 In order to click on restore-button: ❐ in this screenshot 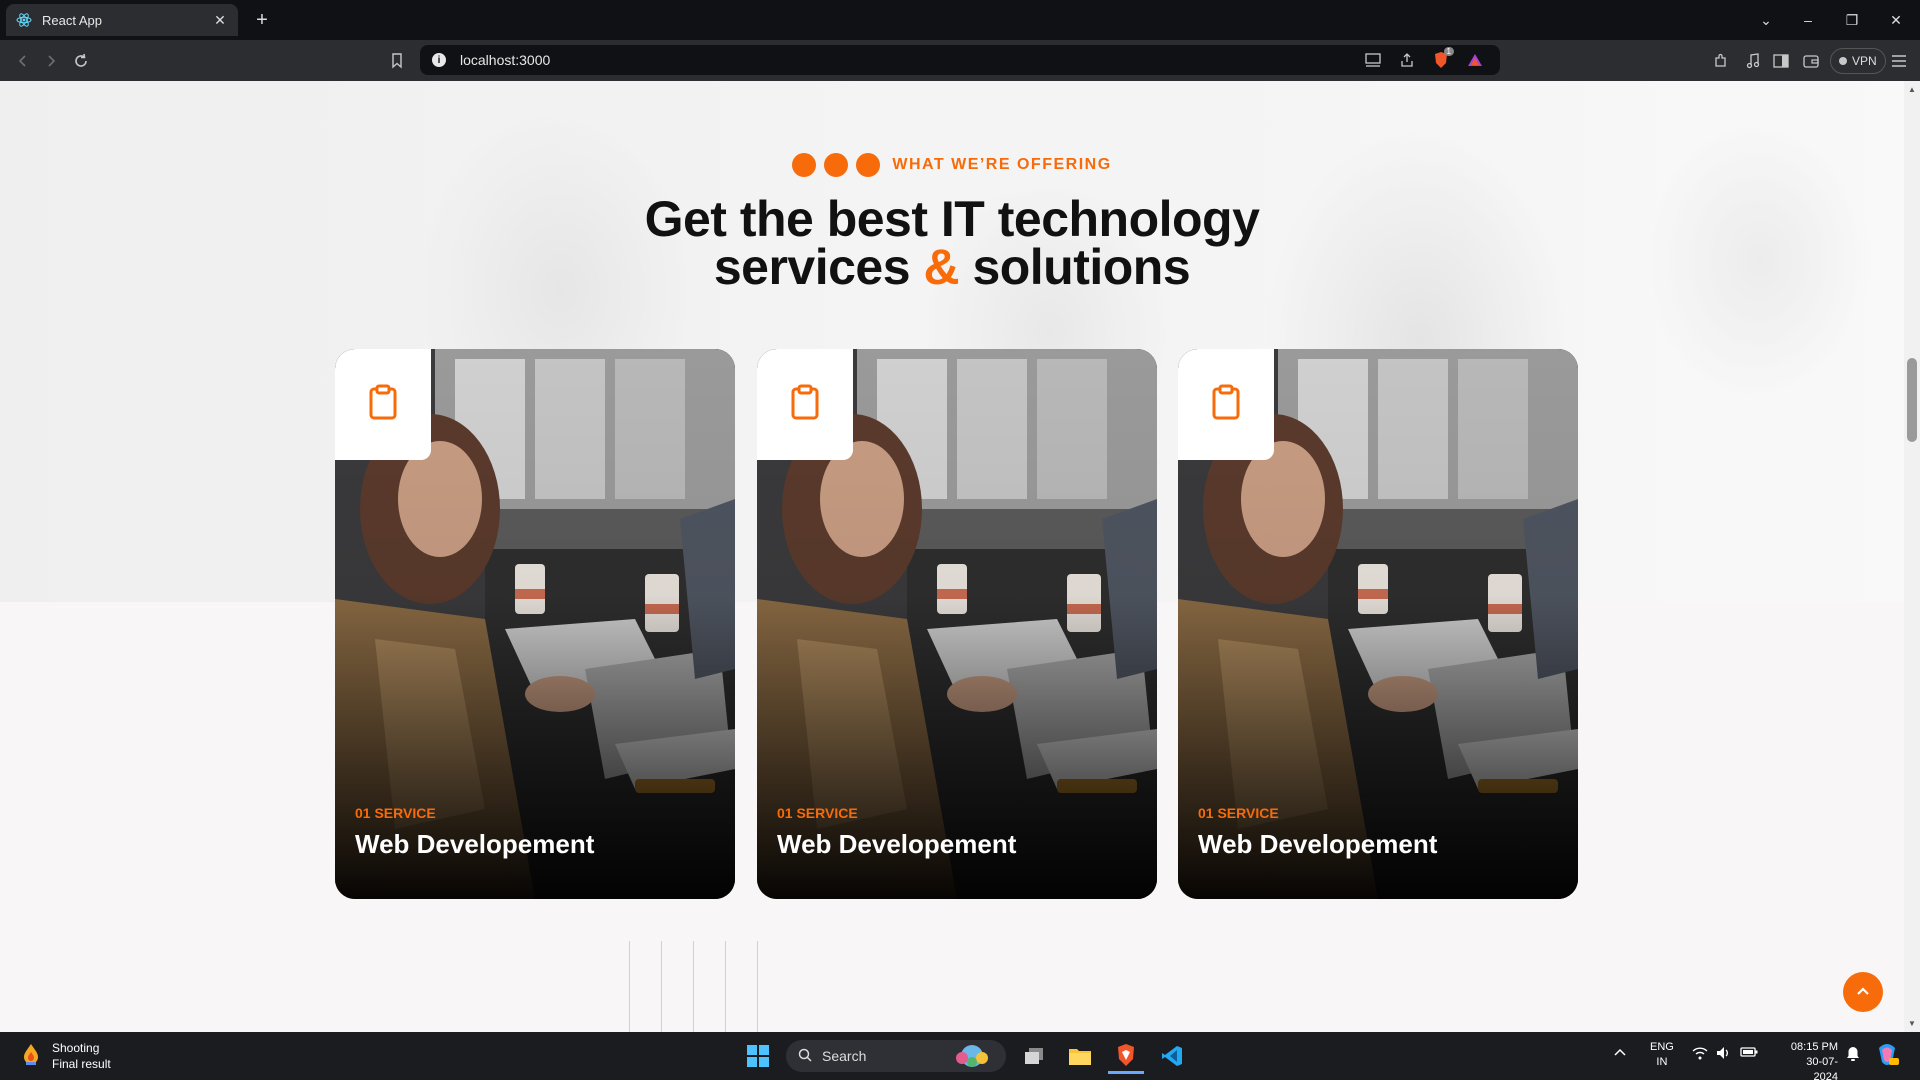, I will do `click(1852, 20)`.